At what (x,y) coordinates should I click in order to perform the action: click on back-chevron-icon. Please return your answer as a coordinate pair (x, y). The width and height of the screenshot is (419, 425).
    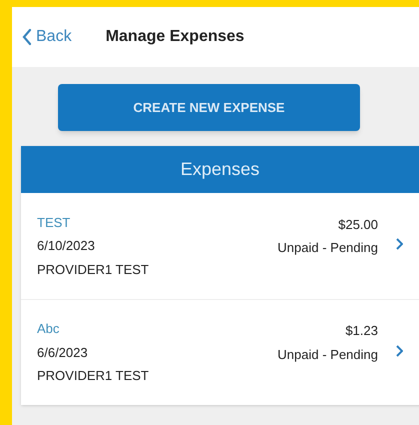
    Looking at the image, I should click on (27, 37).